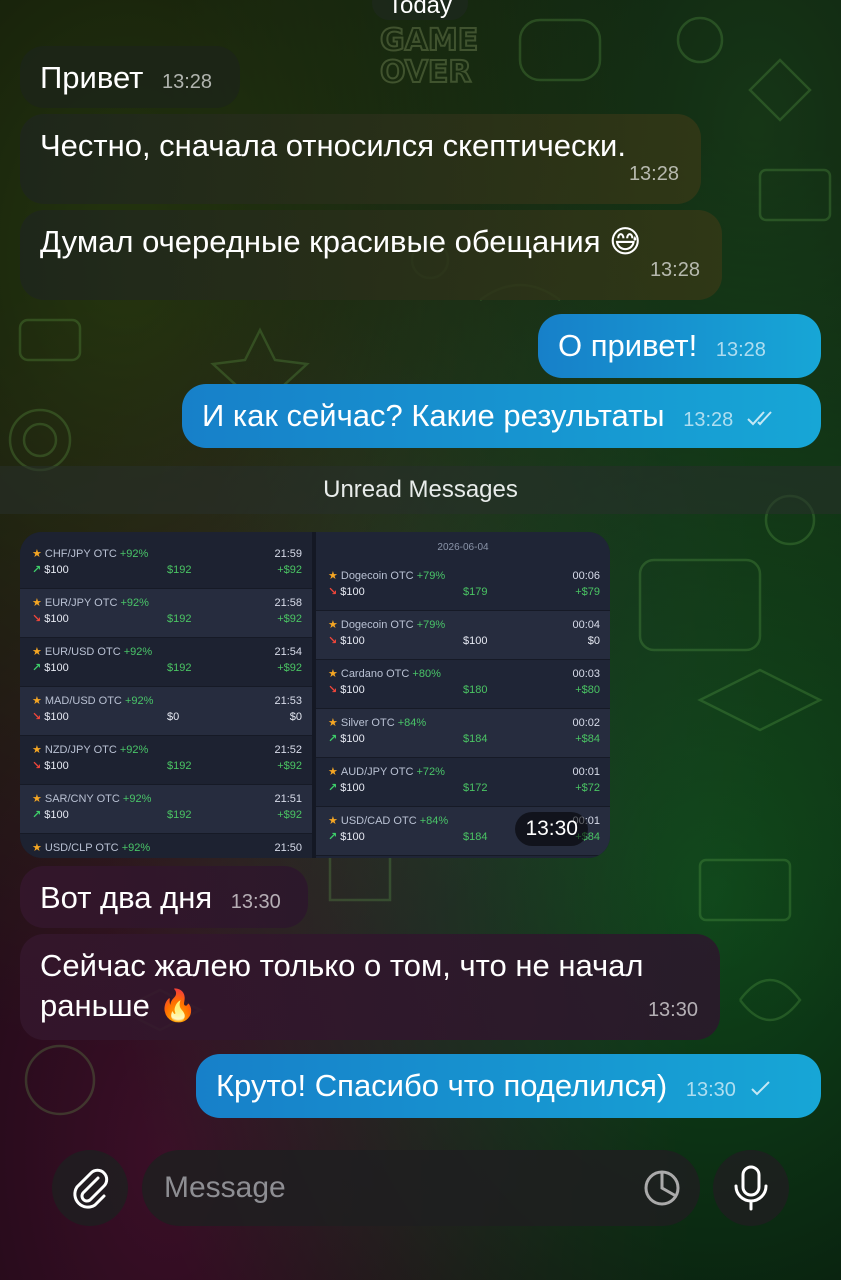 The image size is (841, 1280). Describe the element at coordinates (166, 662) in the screenshot. I see `trade-row: ★ EUR/USD OTC +92% 21:54 ↗ $100 $192 +$92` at that location.